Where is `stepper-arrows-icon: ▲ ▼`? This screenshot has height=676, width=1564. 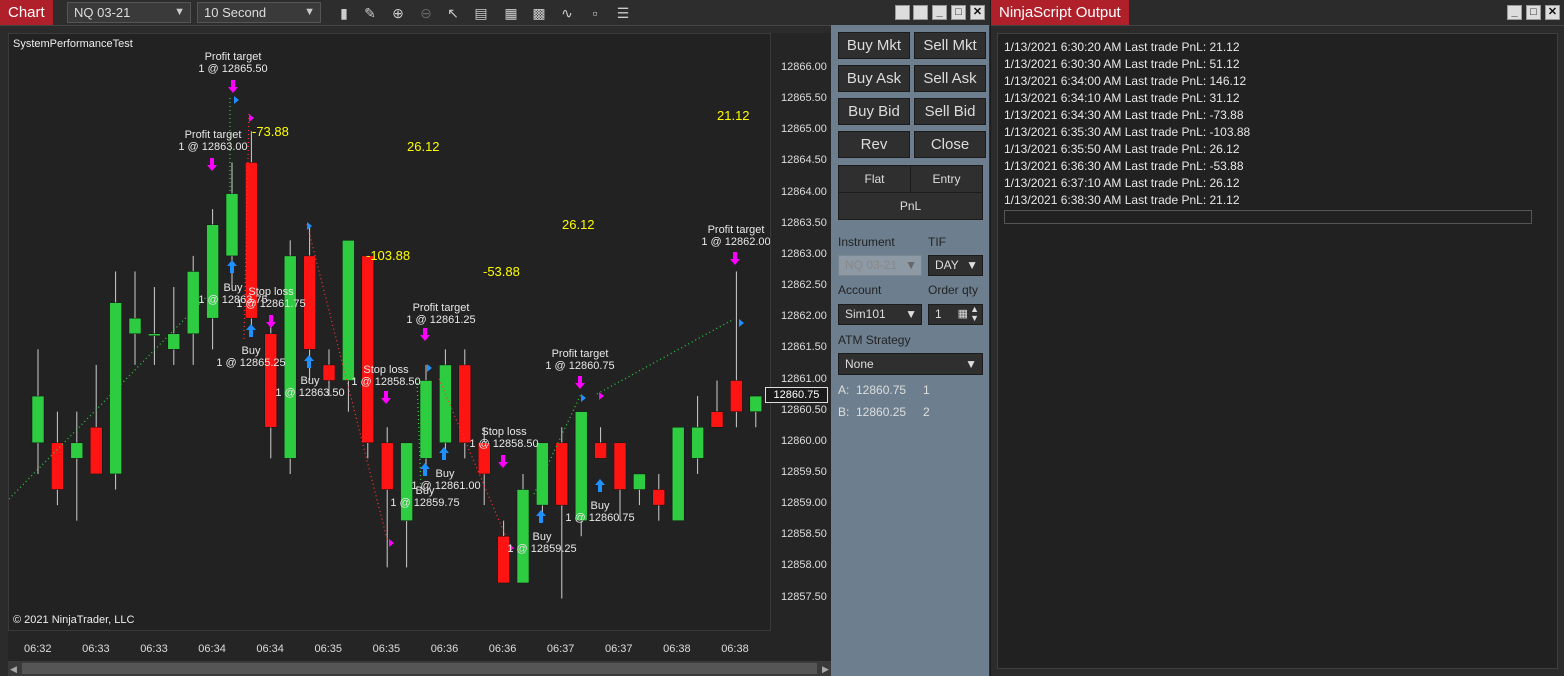 stepper-arrows-icon: ▲ ▼ is located at coordinates (974, 314).